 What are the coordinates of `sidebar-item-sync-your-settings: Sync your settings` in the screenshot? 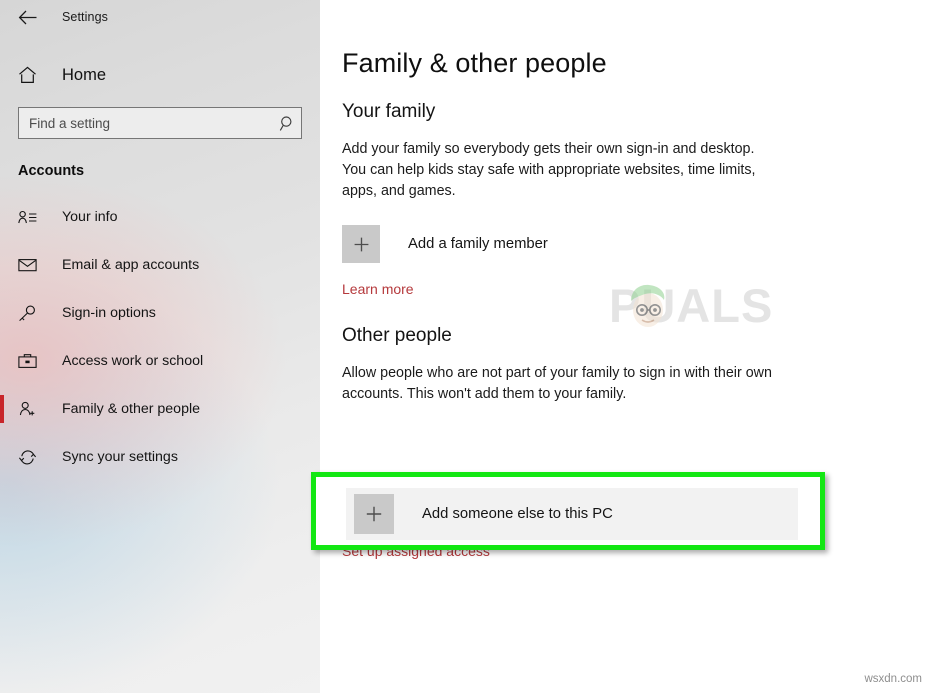 It's located at (160, 457).